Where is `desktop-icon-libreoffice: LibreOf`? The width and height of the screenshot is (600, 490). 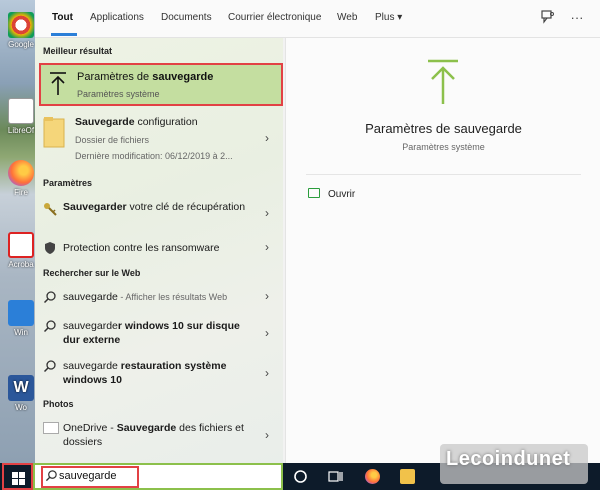 desktop-icon-libreoffice: LibreOf is located at coordinates (21, 116).